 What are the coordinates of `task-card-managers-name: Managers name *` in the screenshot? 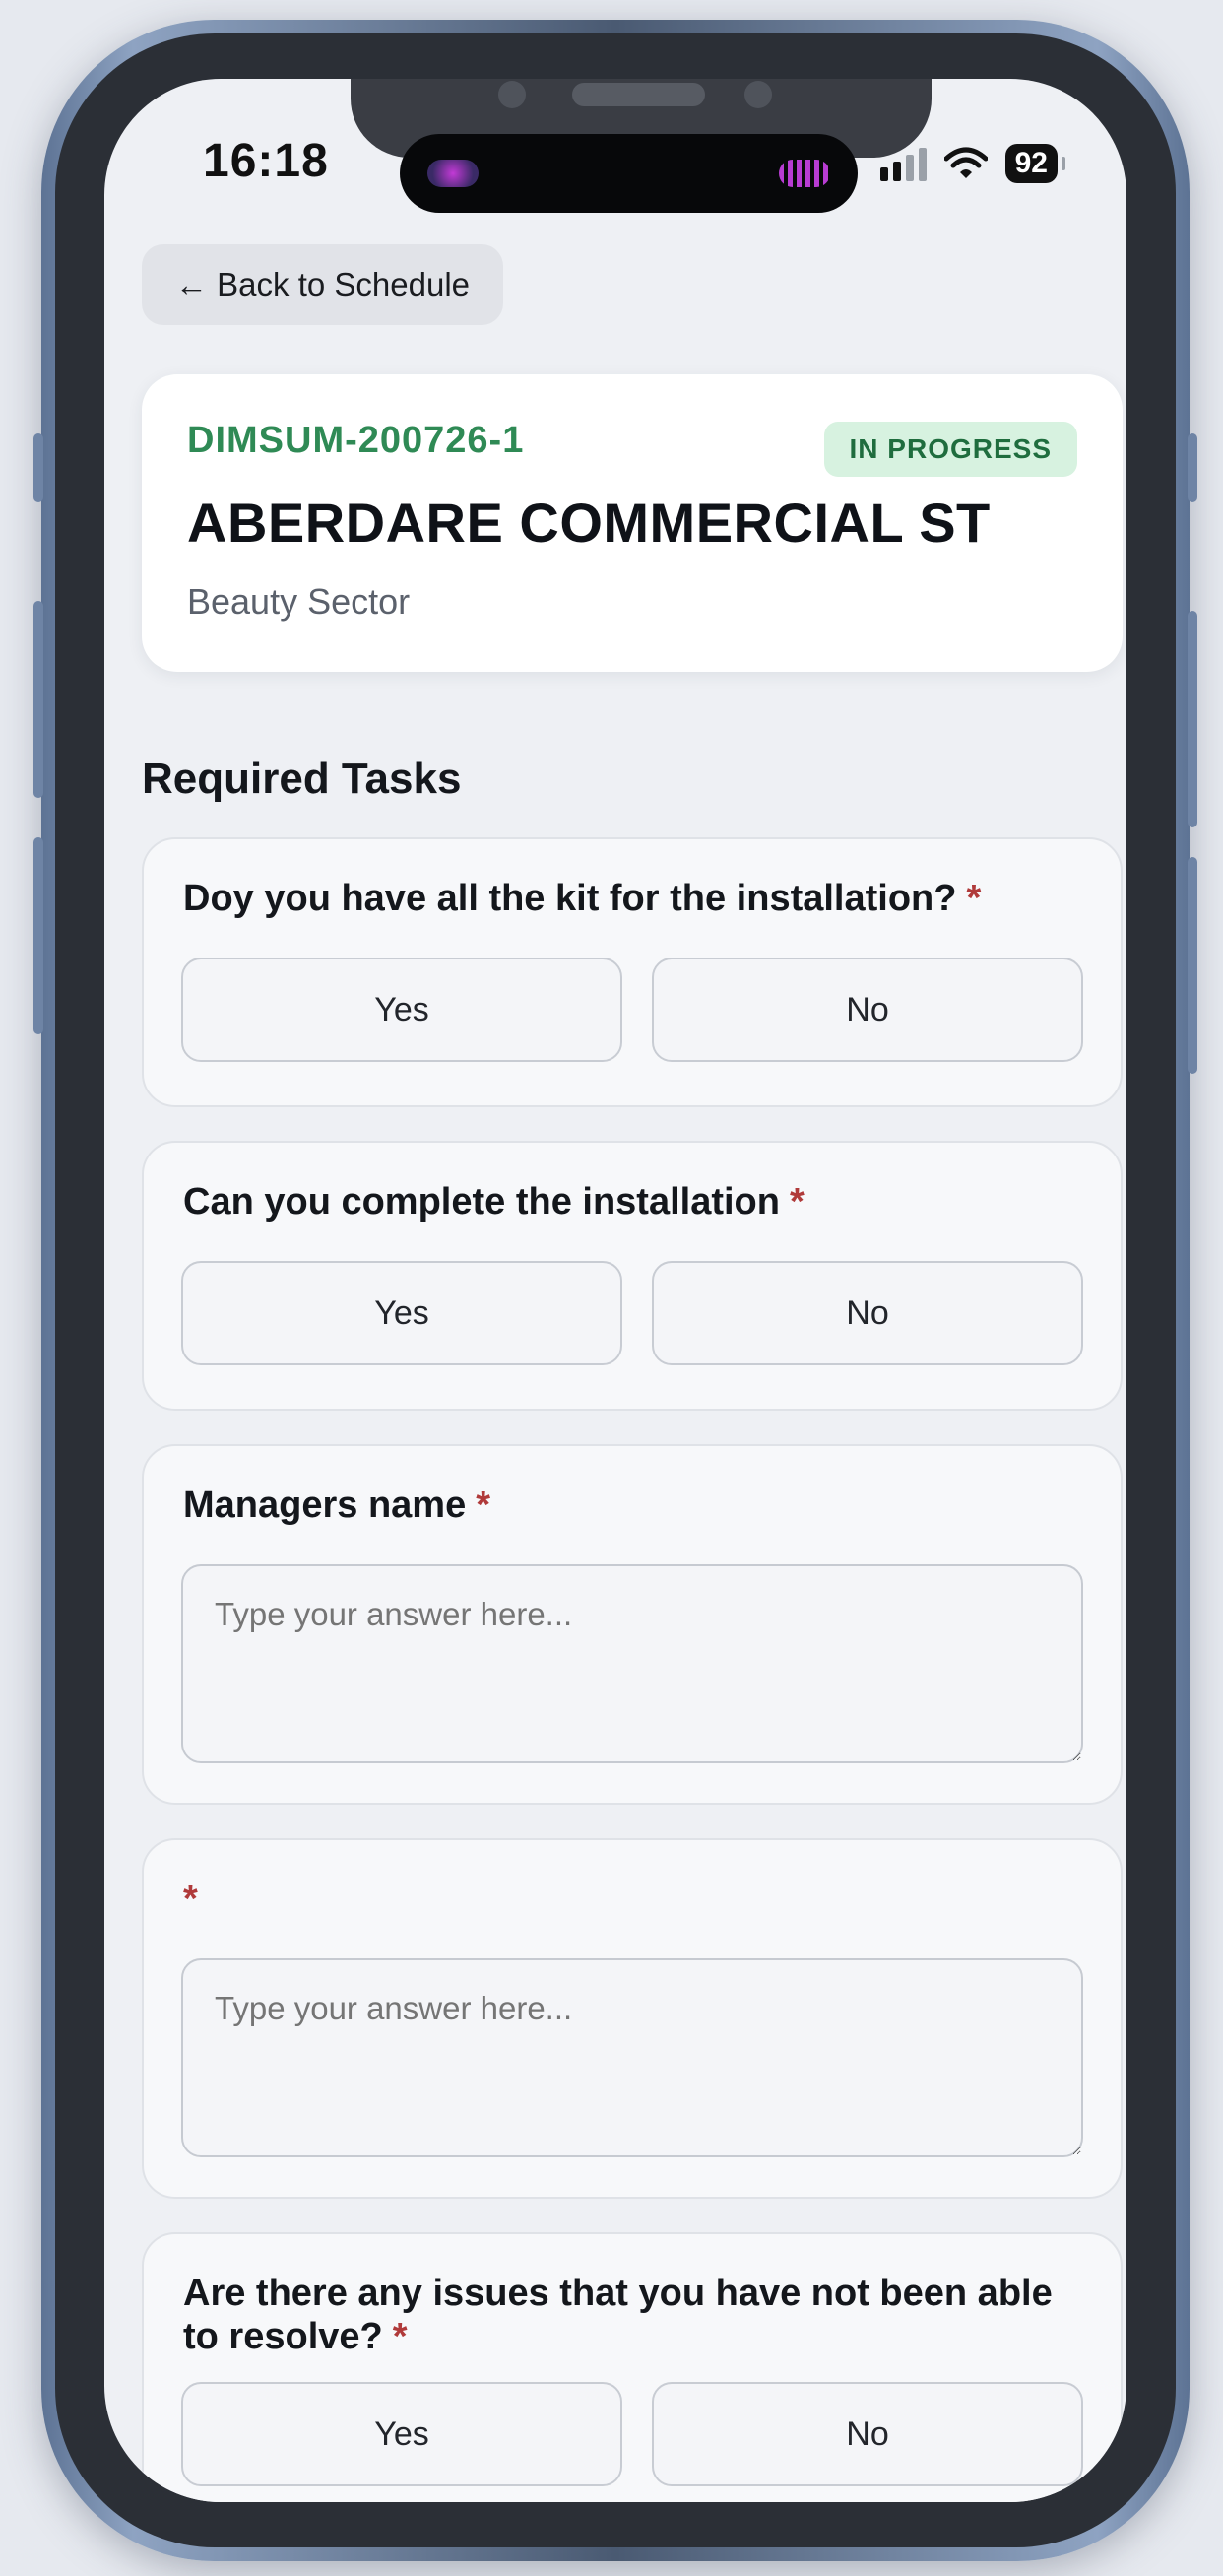 It's located at (632, 1625).